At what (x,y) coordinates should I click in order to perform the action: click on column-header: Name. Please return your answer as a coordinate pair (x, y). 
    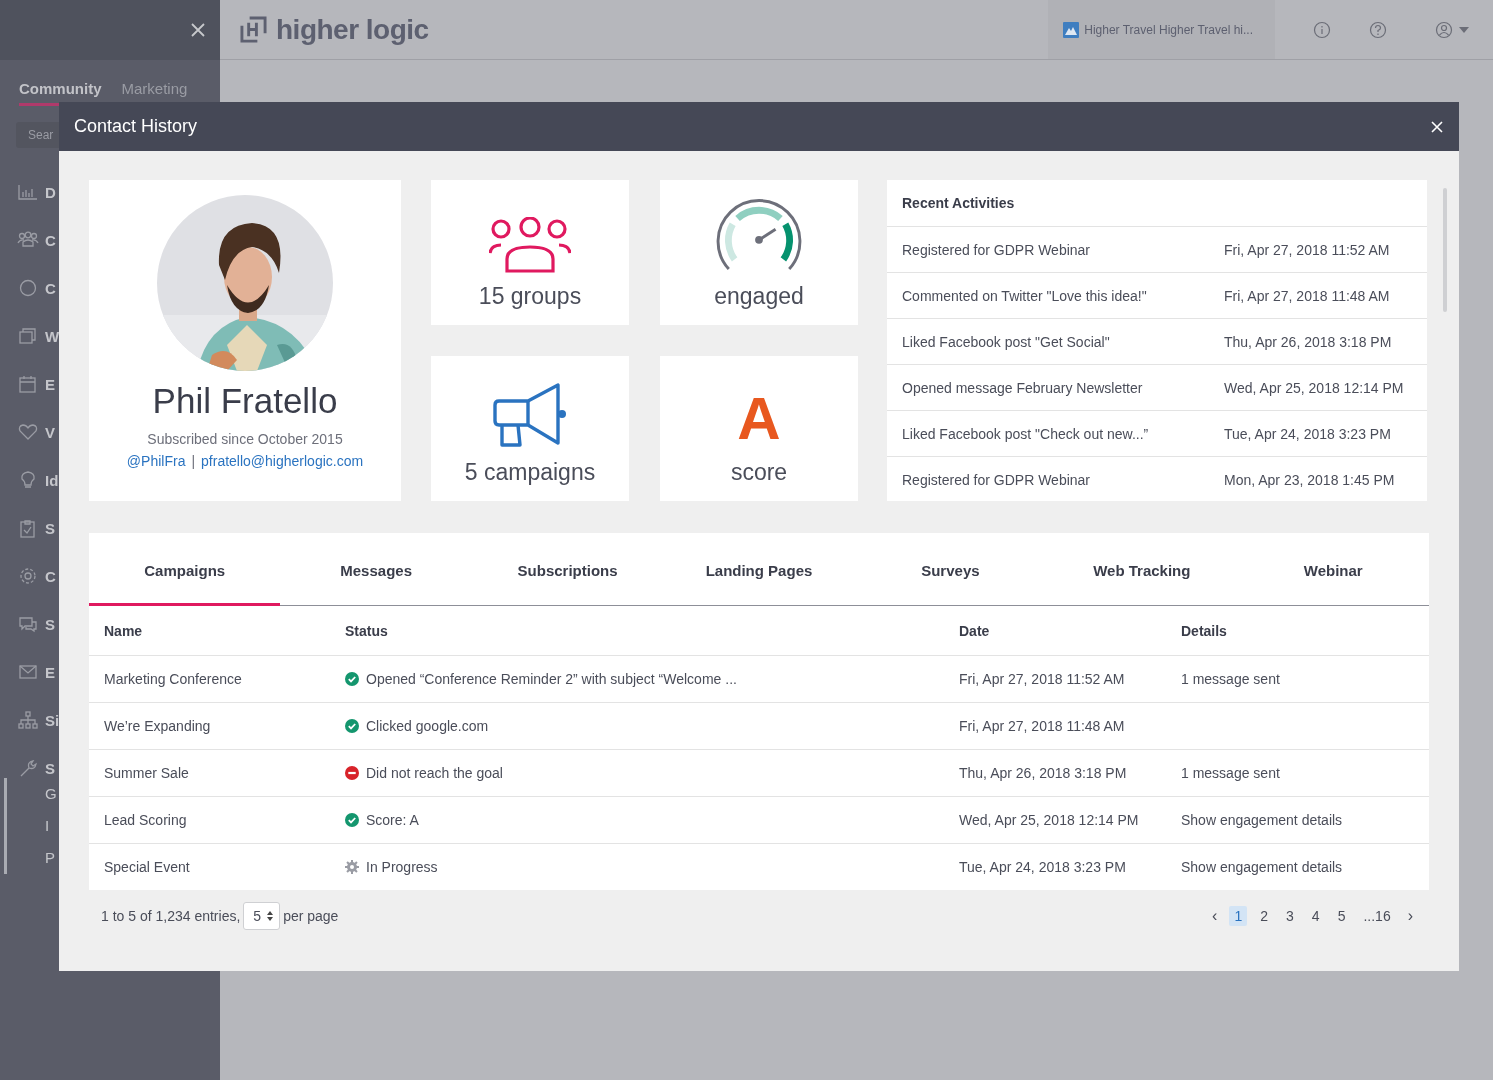
    Looking at the image, I should click on (123, 630).